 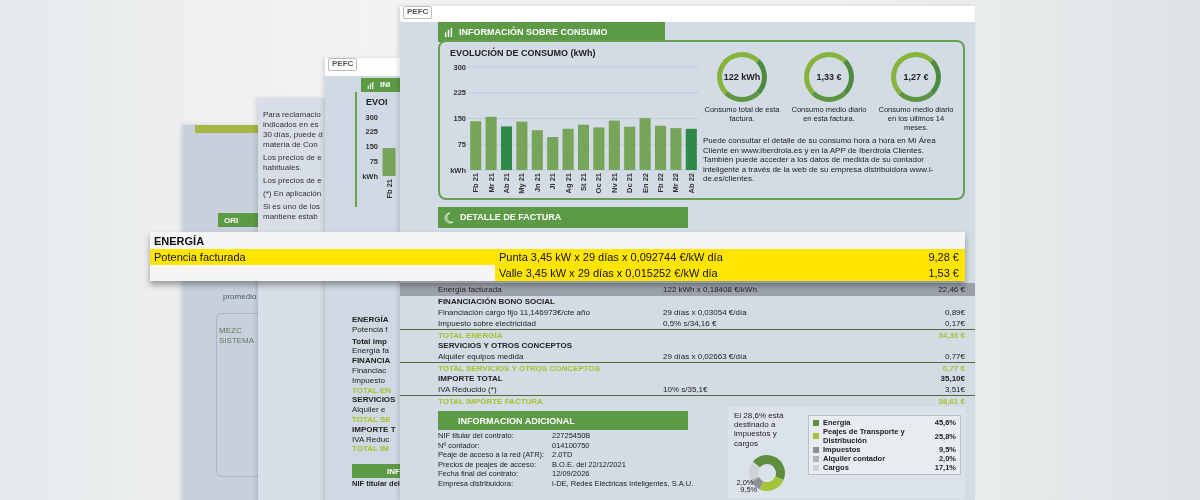 I want to click on row-label: TOTAL SE, so click(x=371, y=420).